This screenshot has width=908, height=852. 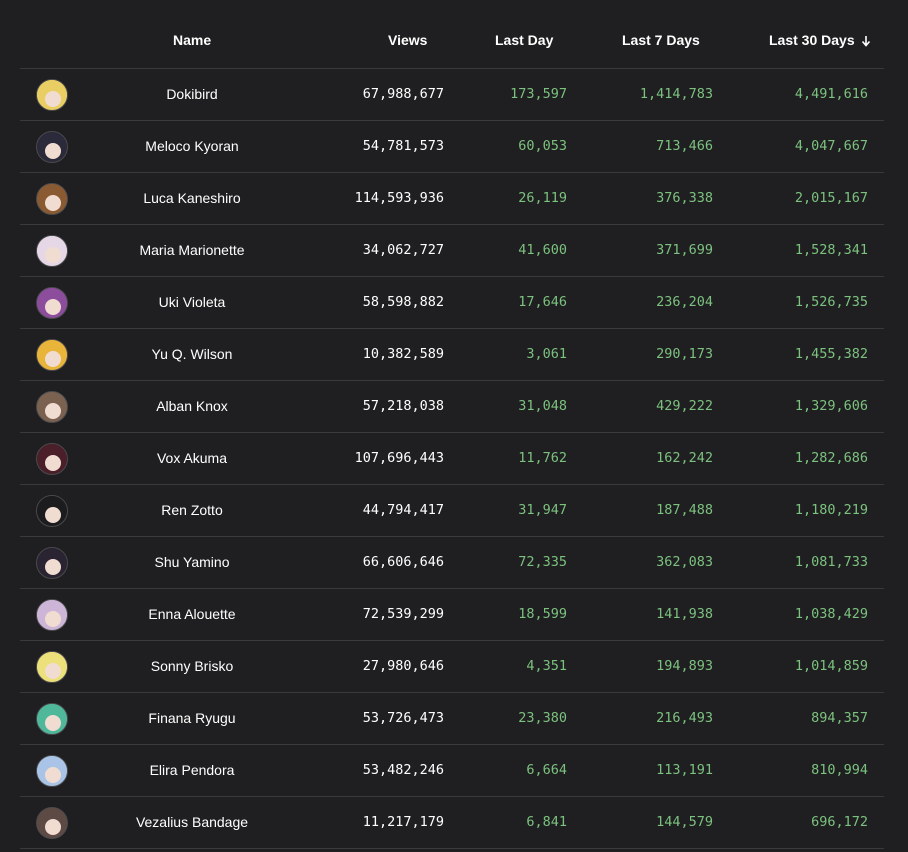 What do you see at coordinates (192, 198) in the screenshot?
I see `channel-name: Luca Kaneshiro` at bounding box center [192, 198].